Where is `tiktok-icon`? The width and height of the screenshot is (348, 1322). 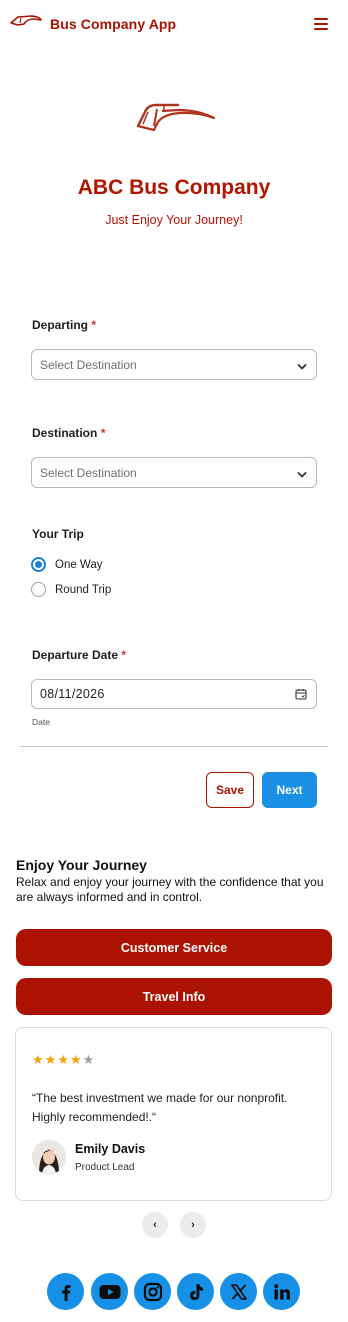
tiktok-icon is located at coordinates (195, 1291).